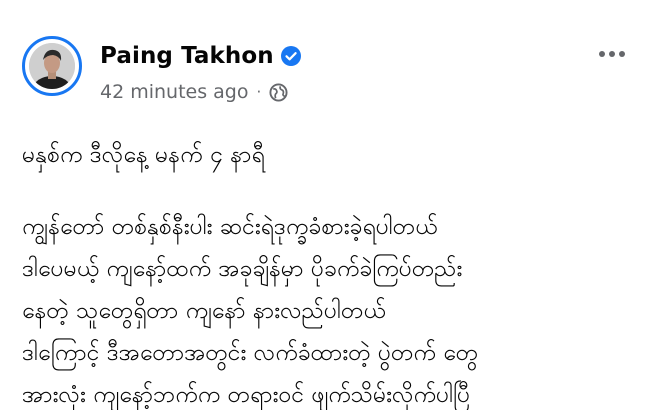  Describe the element at coordinates (612, 54) in the screenshot. I see `more-options-icon` at that location.